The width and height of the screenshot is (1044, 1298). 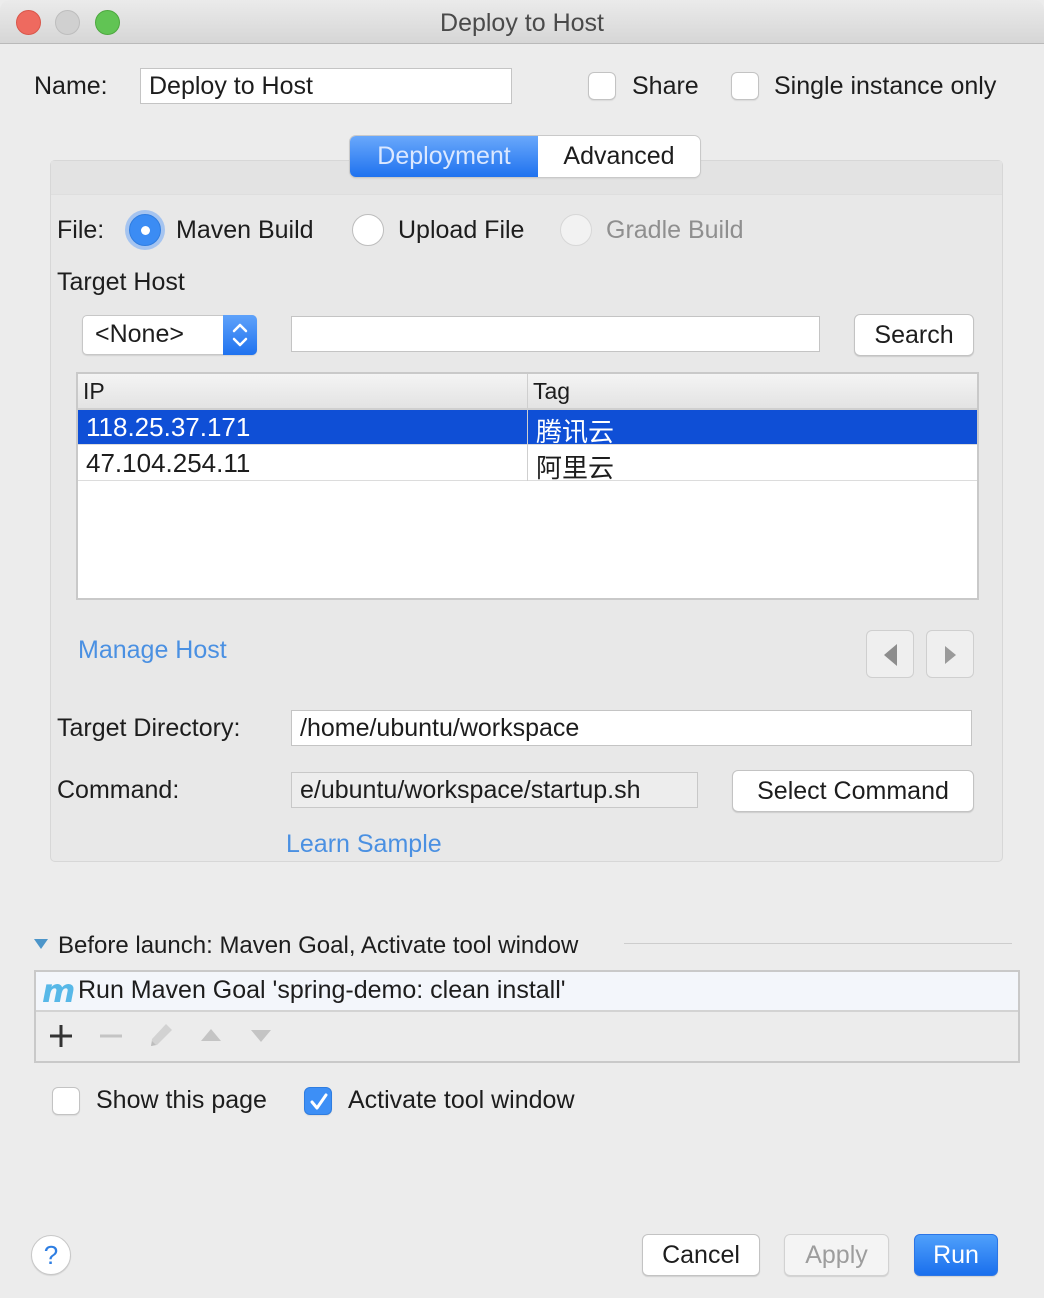 What do you see at coordinates (675, 230) in the screenshot?
I see `gradle-build-label: Gradle Build` at bounding box center [675, 230].